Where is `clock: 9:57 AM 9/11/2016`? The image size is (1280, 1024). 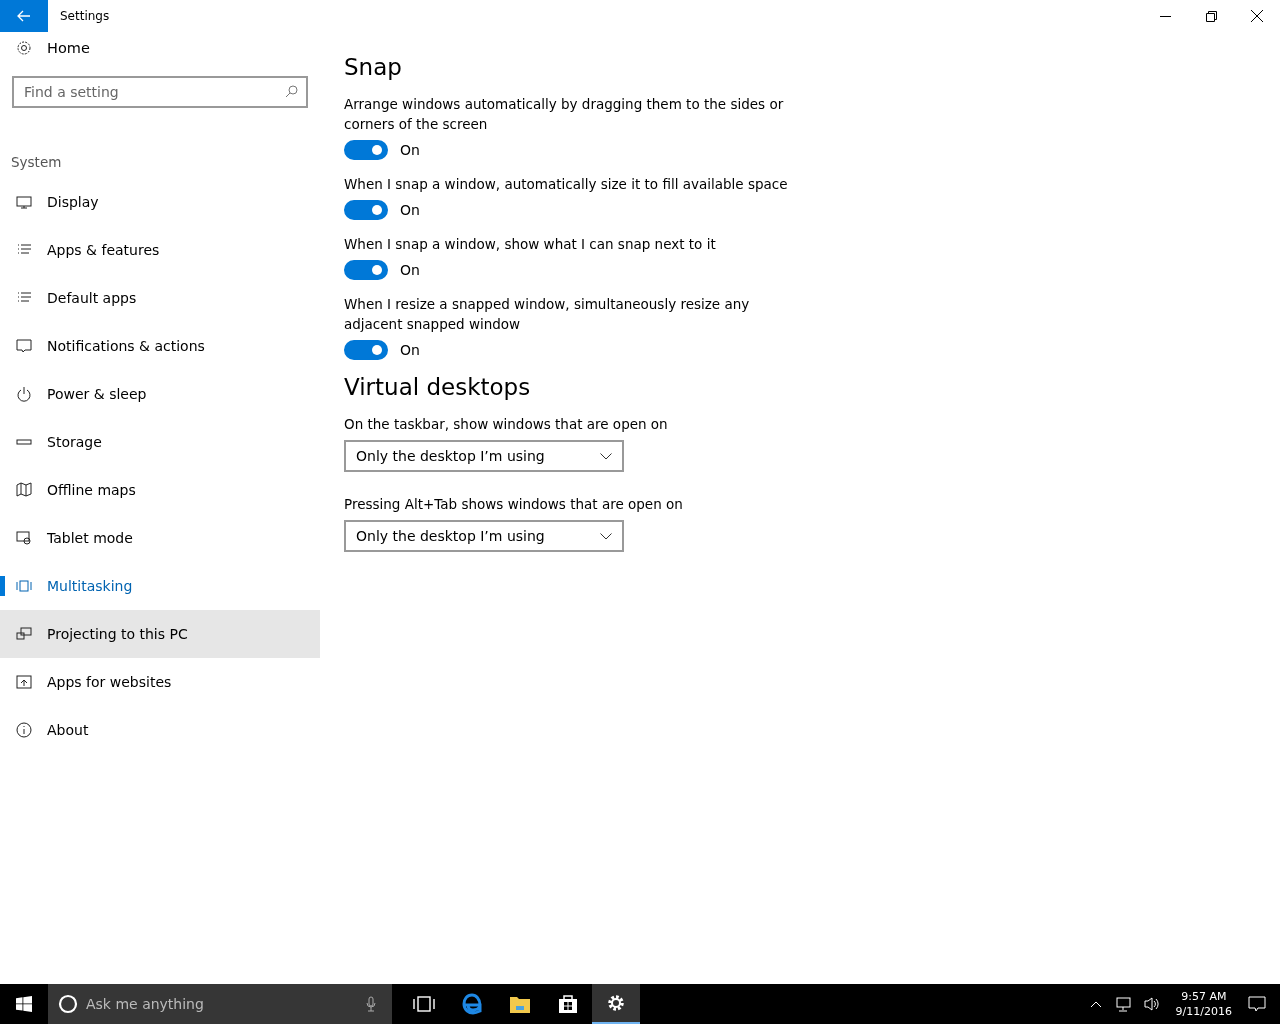
clock: 9:57 AM 9/11/2016 is located at coordinates (1203, 1004).